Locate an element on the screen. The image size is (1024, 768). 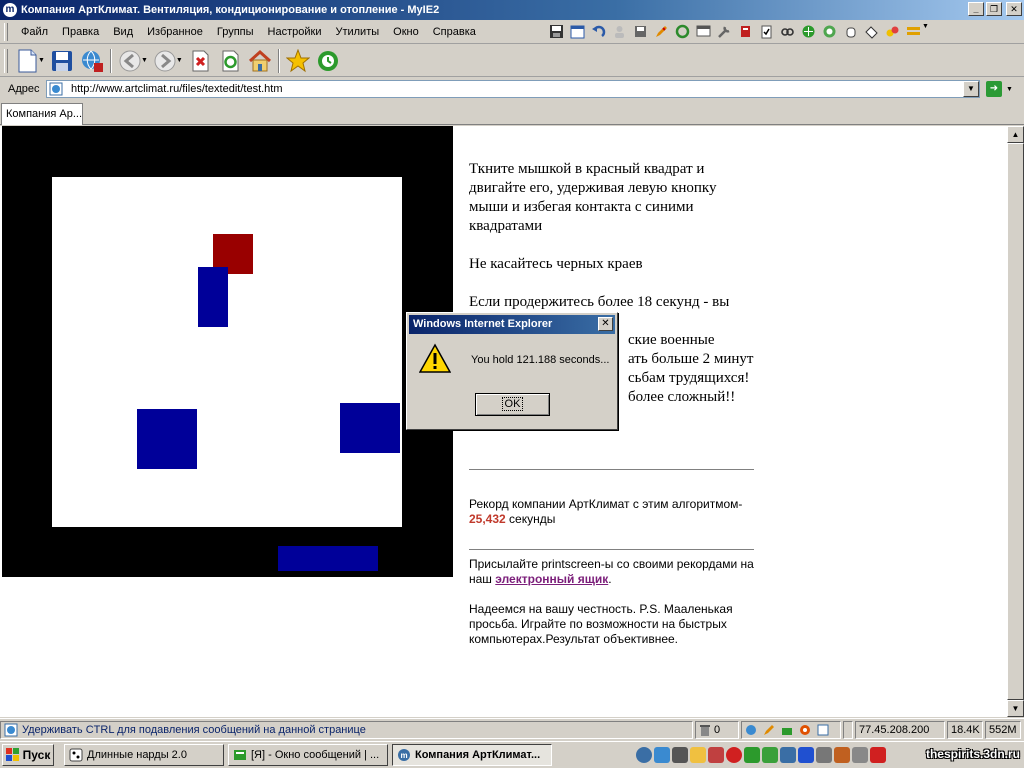
watermark: thespirits.3dn.ru is located at coordinates (972, 754).